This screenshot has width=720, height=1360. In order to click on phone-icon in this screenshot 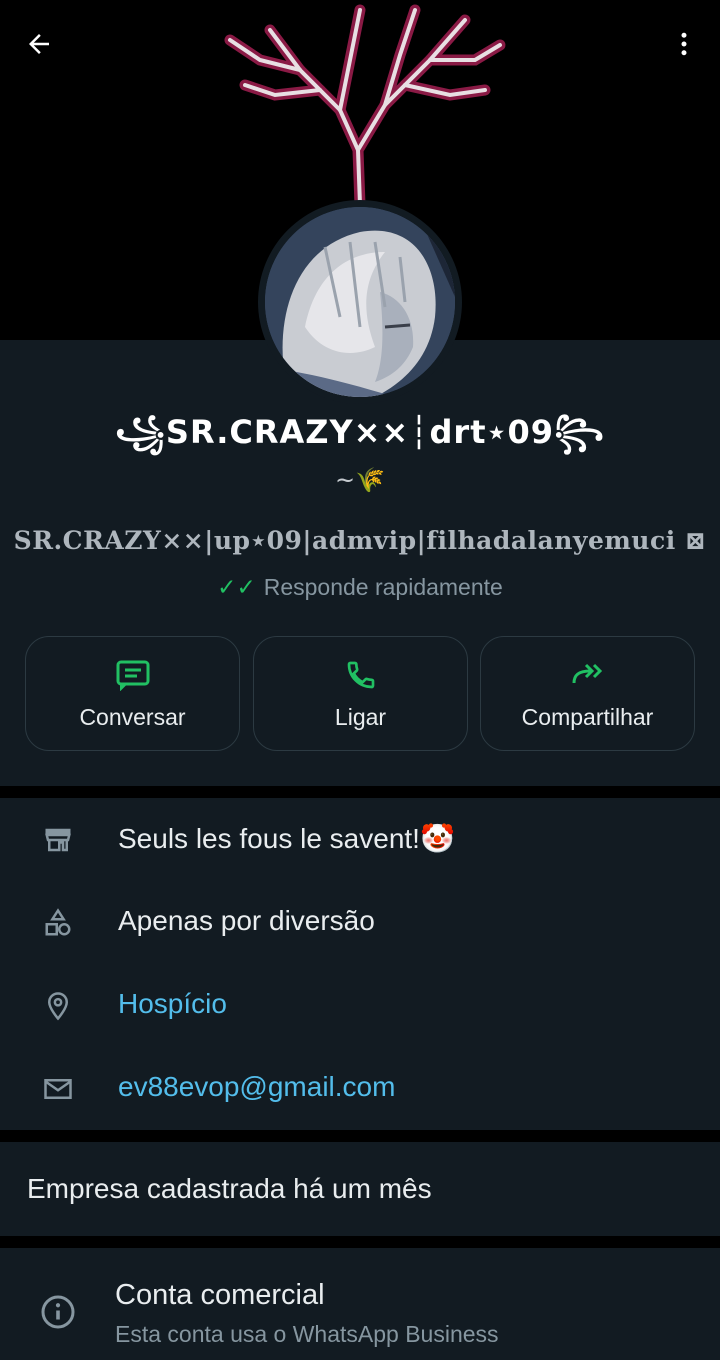, I will do `click(360, 675)`.